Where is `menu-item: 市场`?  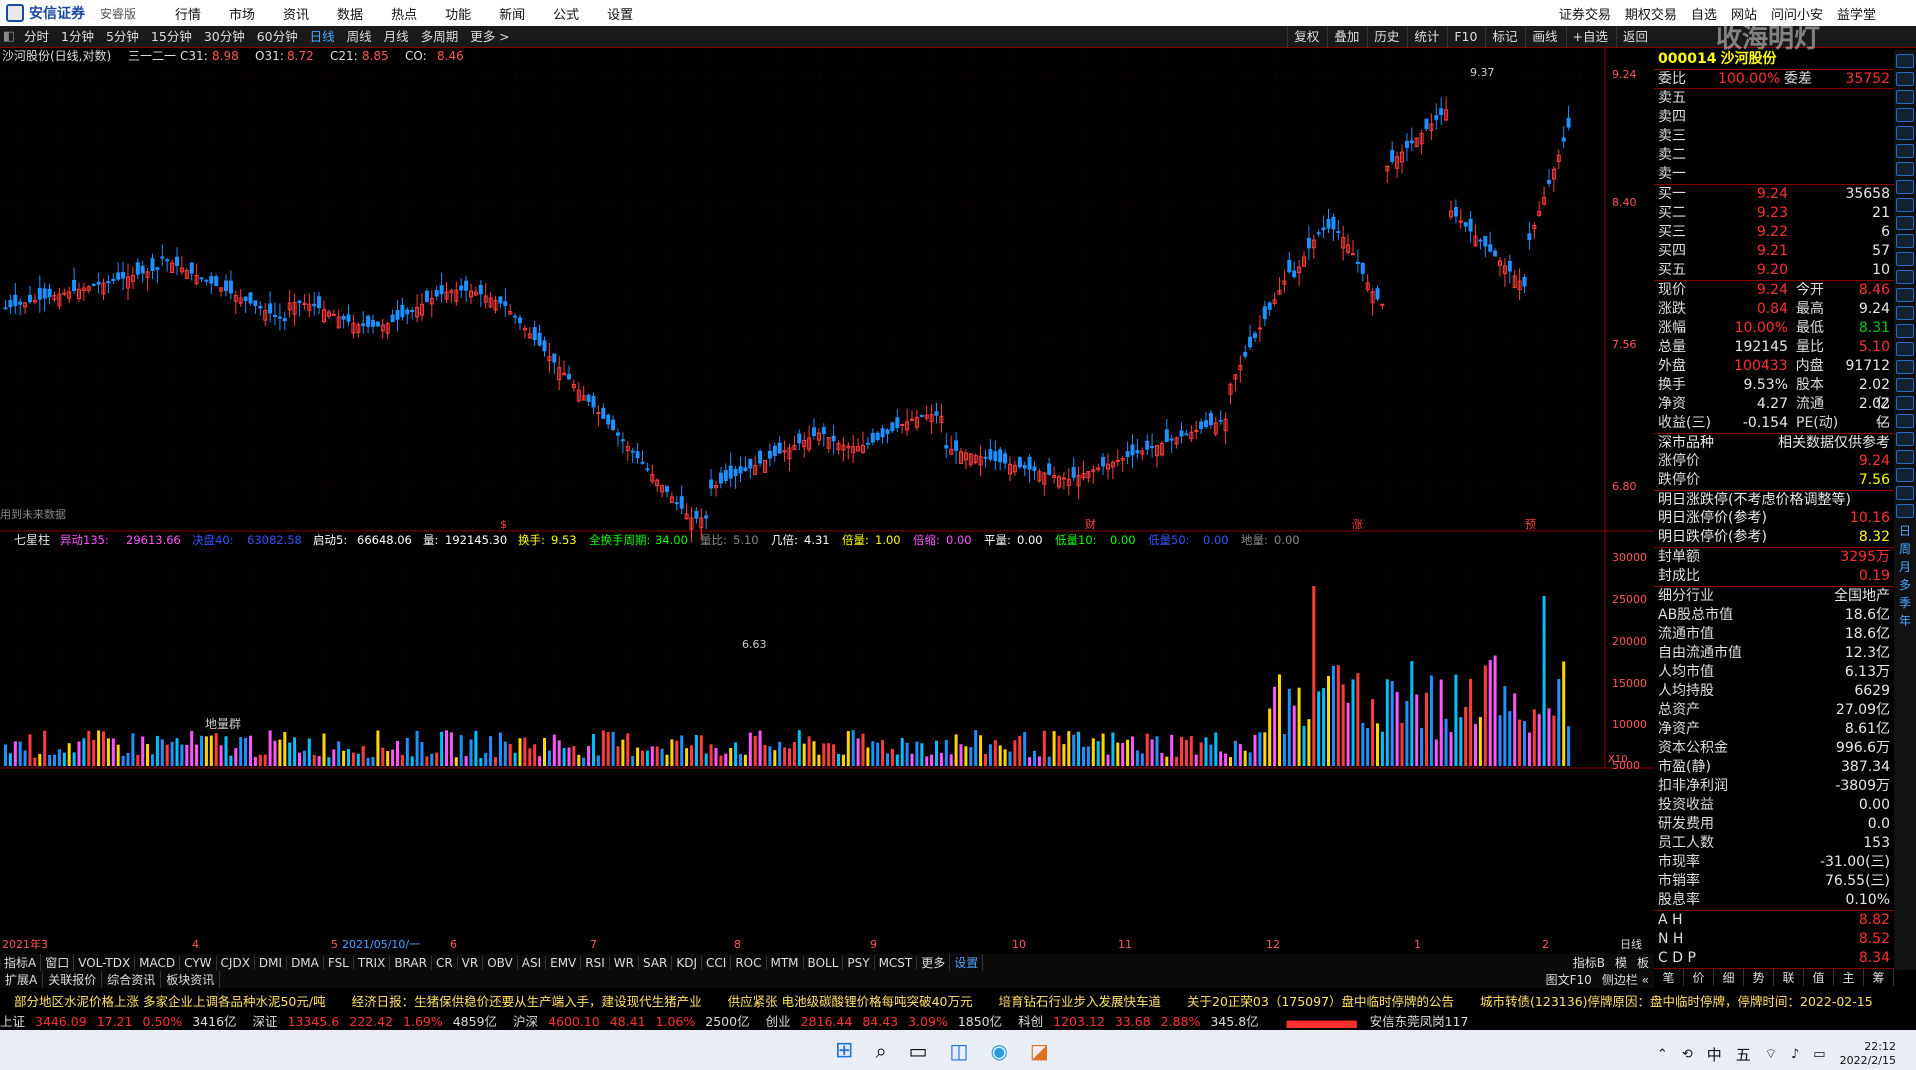
menu-item: 市场 is located at coordinates (242, 13).